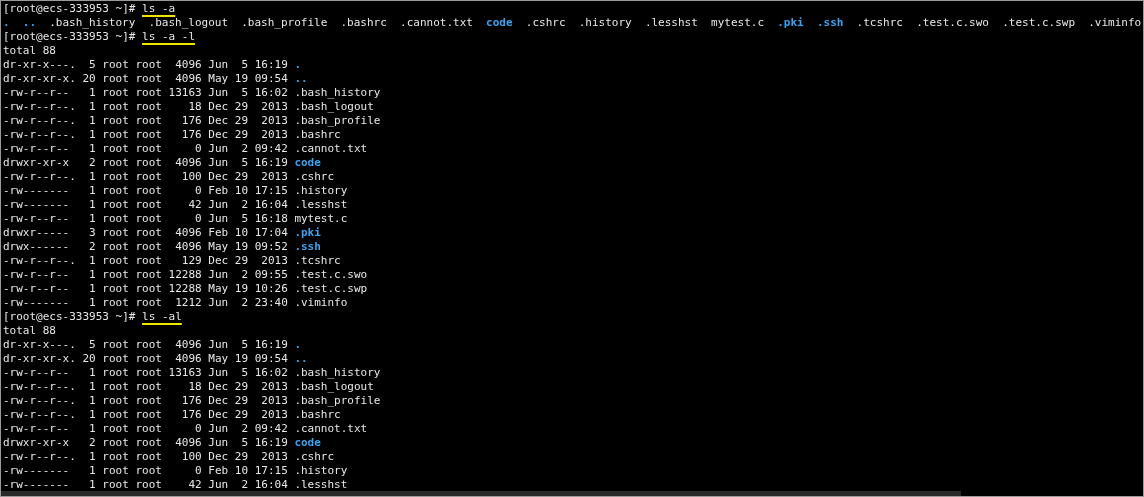 This screenshot has height=497, width=1144. Describe the element at coordinates (169, 37) in the screenshot. I see `command-text: ls -a -l` at that location.